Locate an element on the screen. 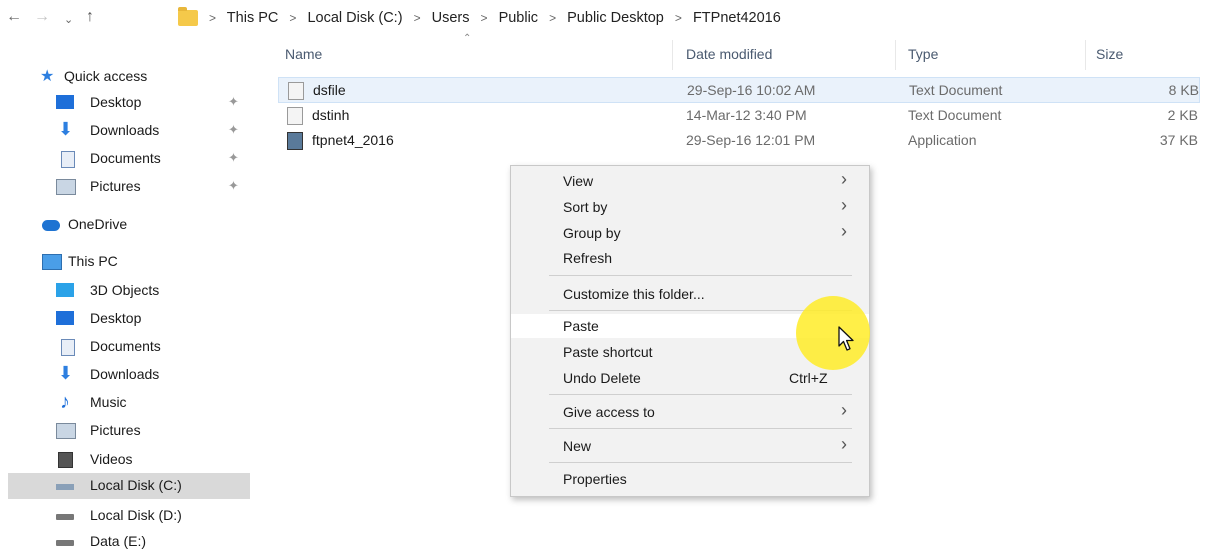  forward-arrow-icon: → is located at coordinates (42, 17).